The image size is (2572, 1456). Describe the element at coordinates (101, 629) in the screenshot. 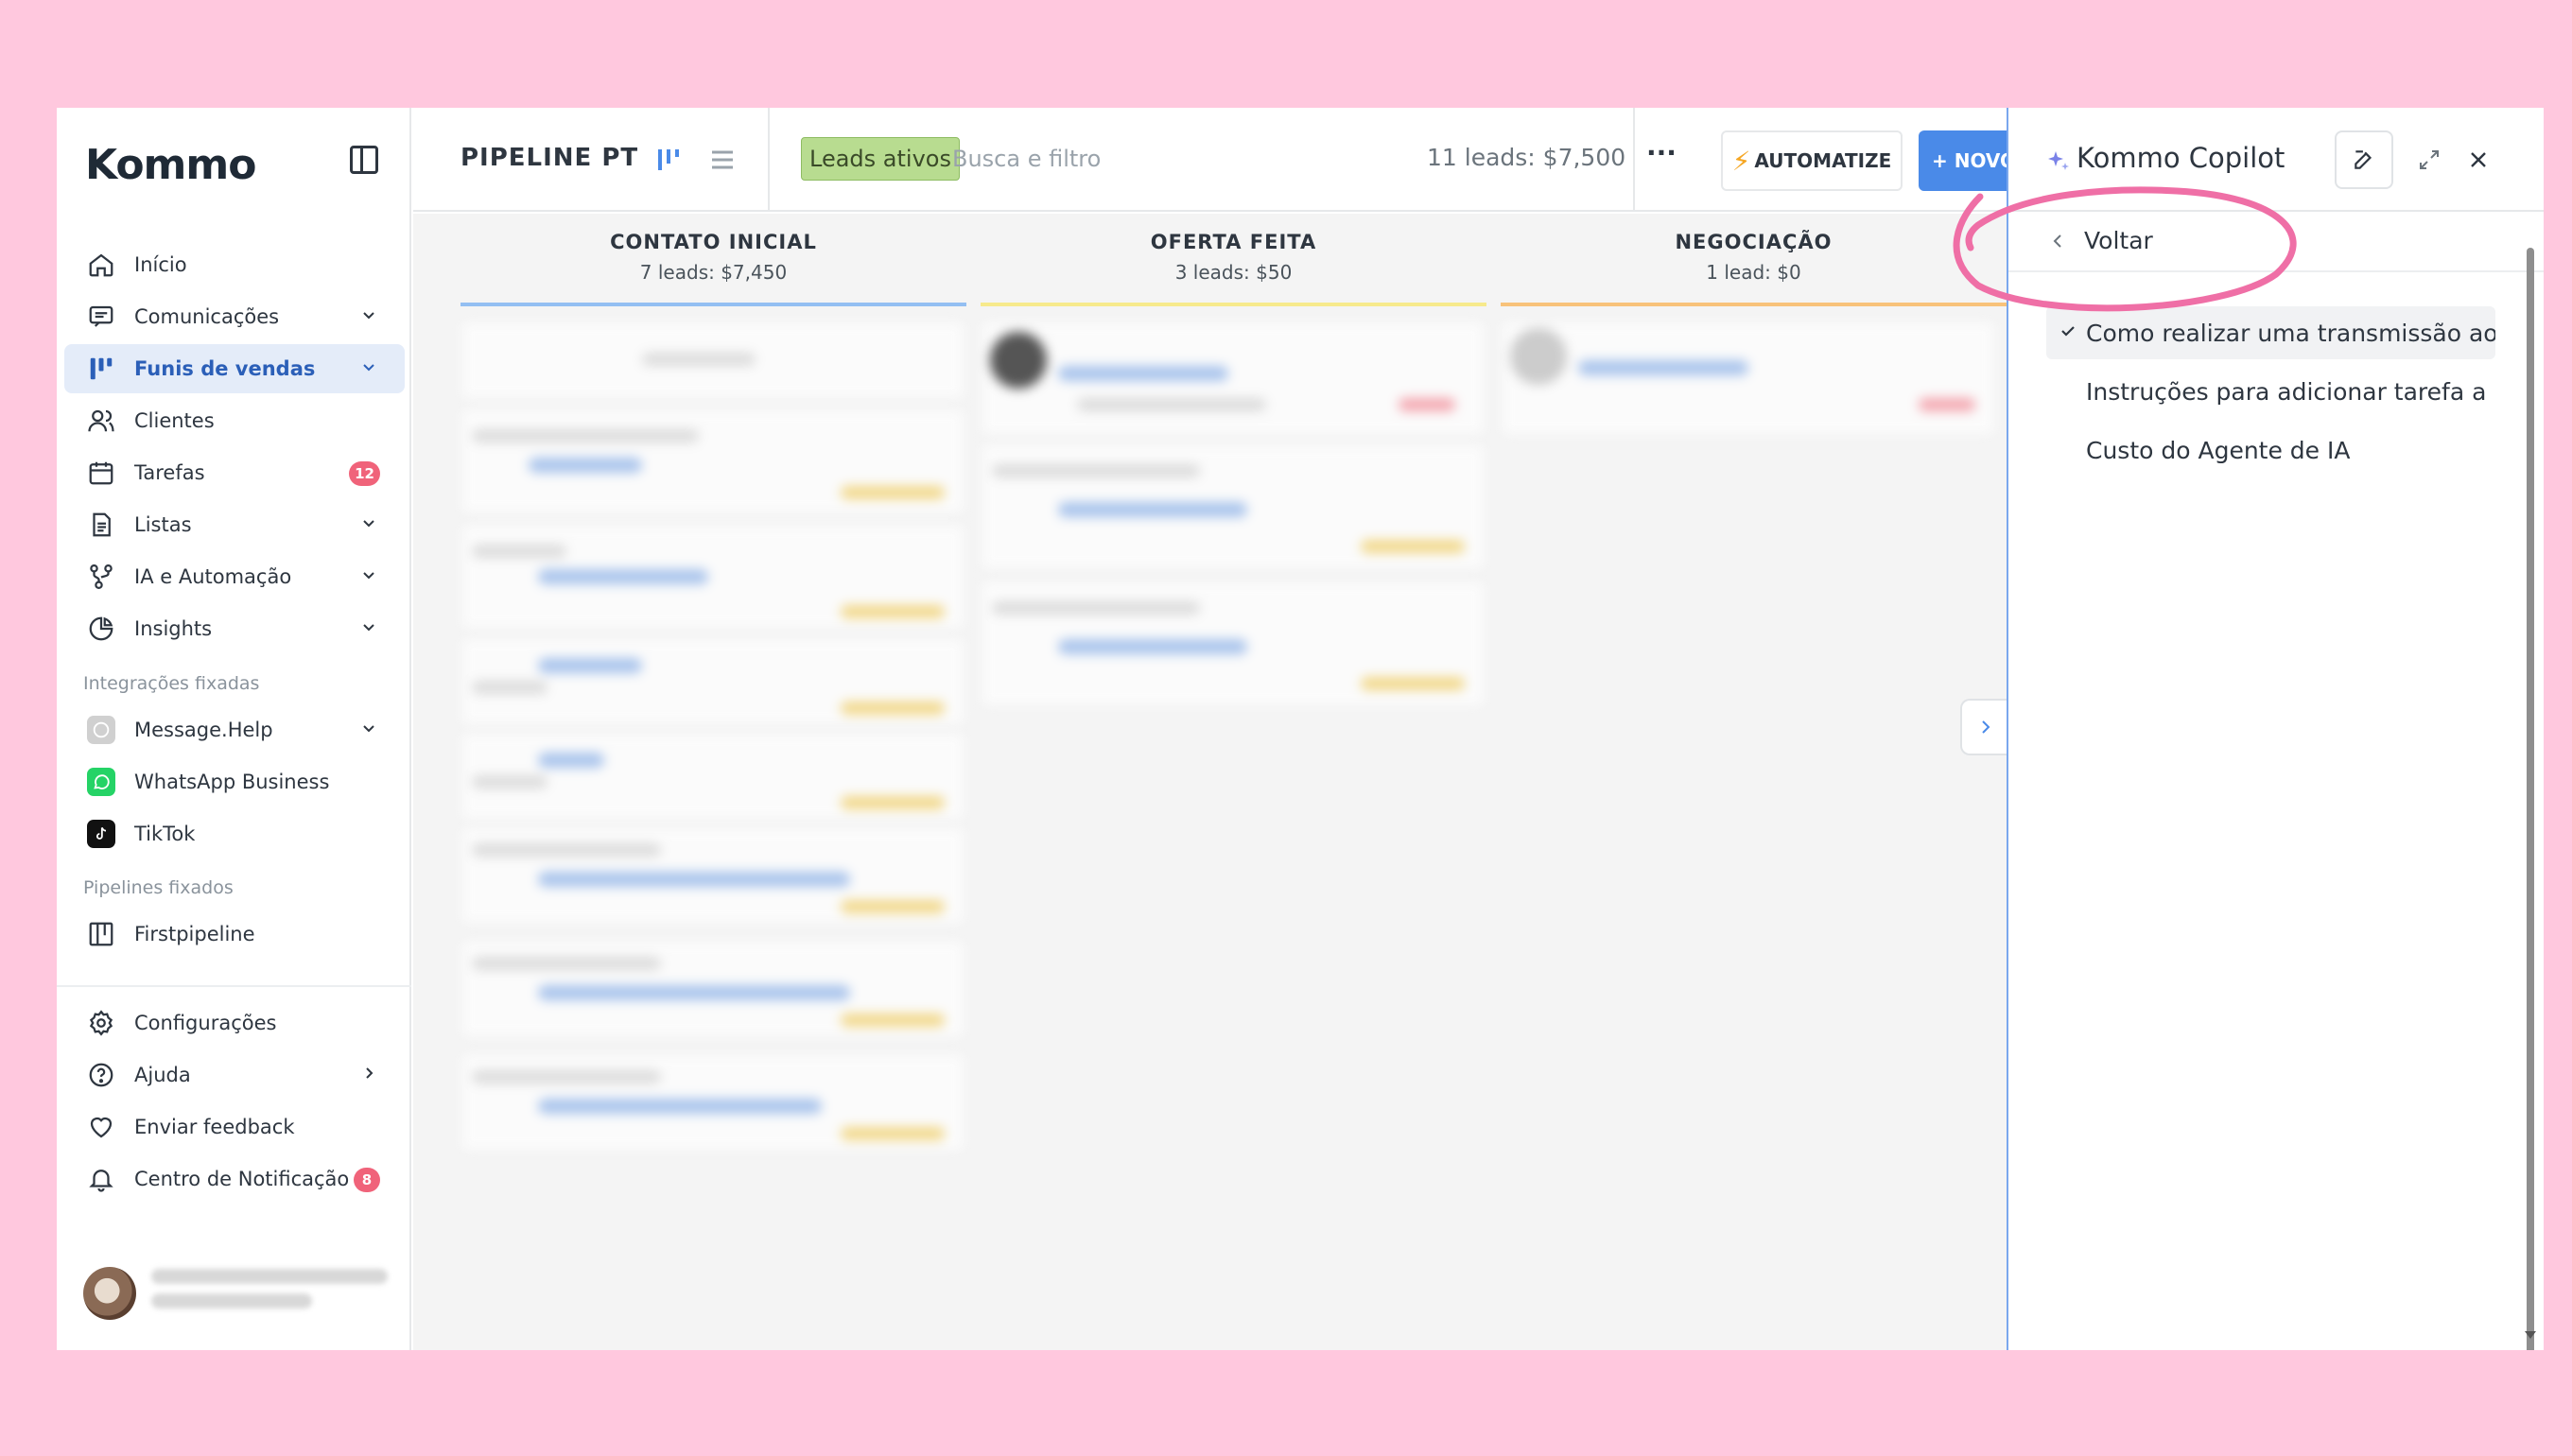

I see `pie-chart-icon` at that location.